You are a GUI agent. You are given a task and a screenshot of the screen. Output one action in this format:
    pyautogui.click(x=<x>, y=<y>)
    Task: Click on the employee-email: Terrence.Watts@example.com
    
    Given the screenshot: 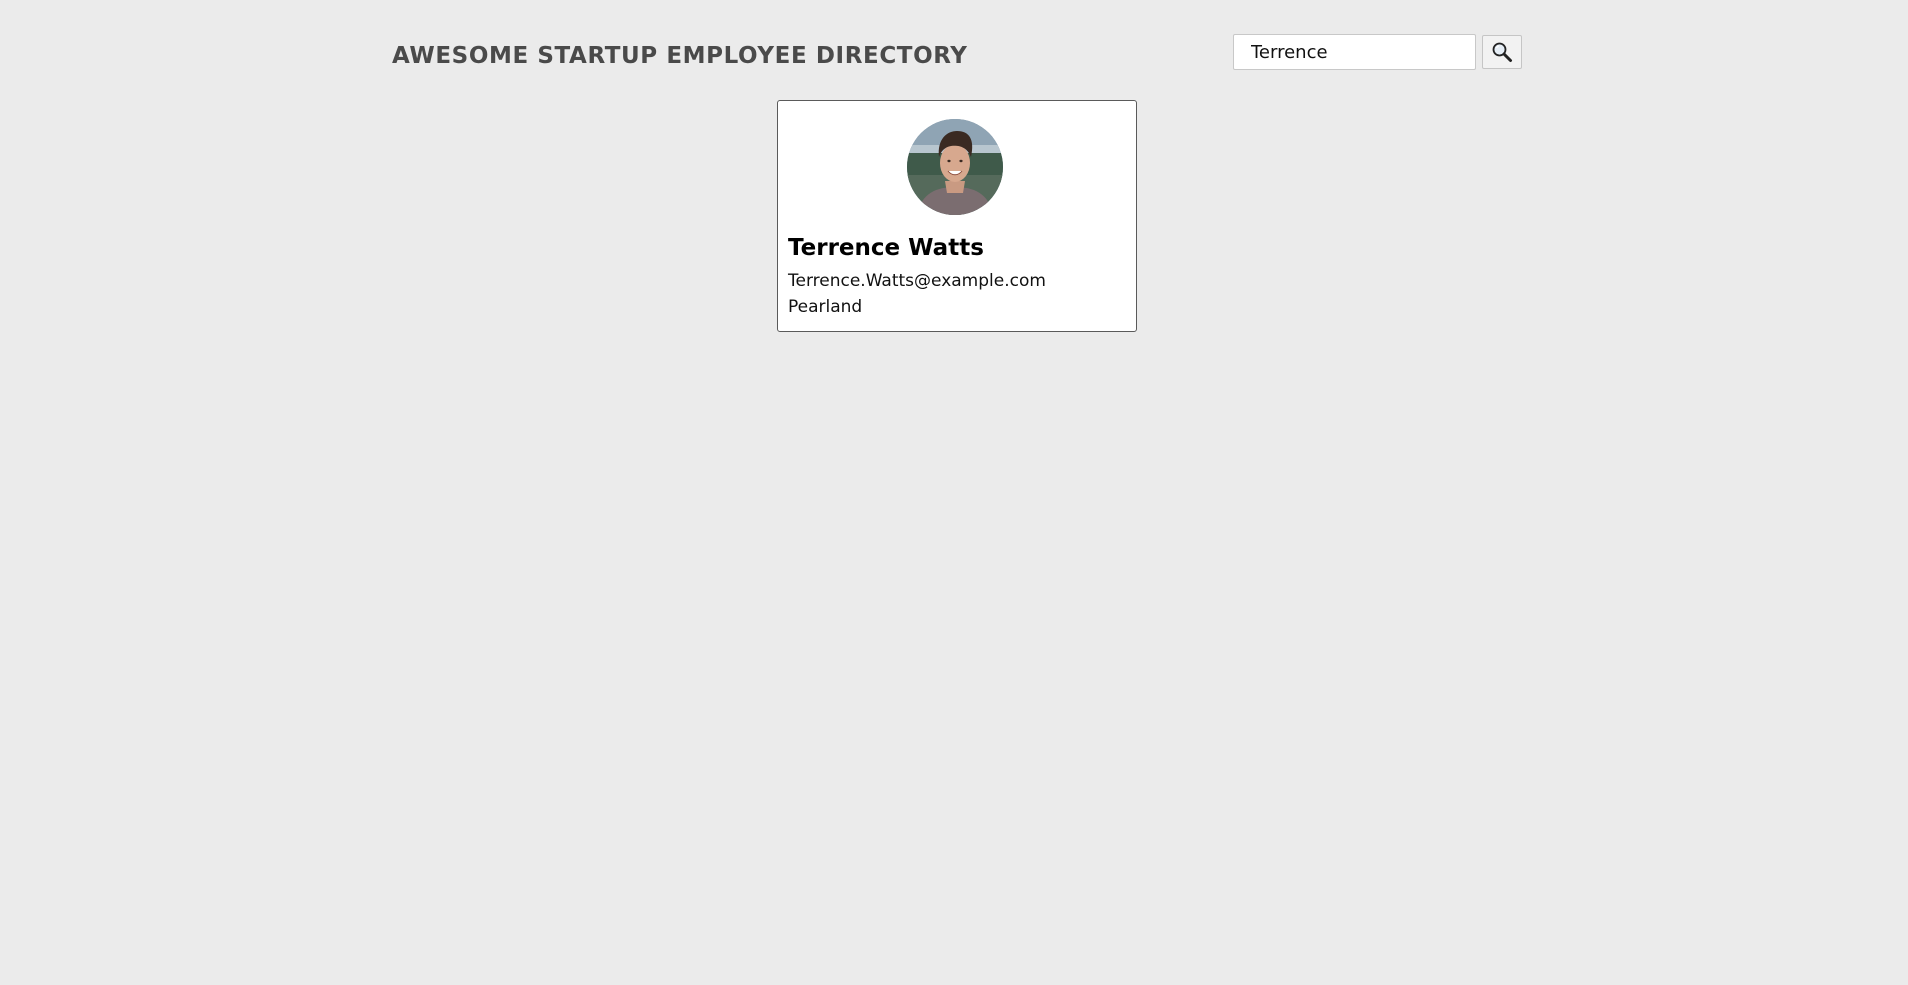 What is the action you would take?
    pyautogui.click(x=917, y=281)
    